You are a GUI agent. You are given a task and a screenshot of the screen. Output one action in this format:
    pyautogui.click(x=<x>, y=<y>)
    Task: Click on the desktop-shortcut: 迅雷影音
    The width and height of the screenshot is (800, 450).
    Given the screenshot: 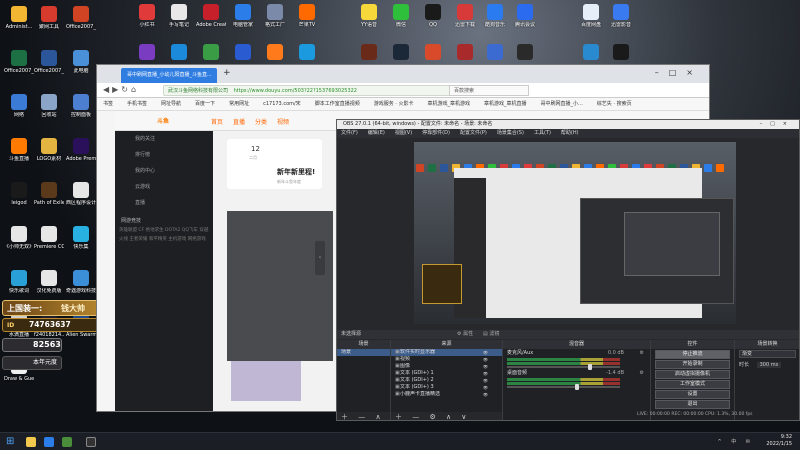 What is the action you would take?
    pyautogui.click(x=621, y=16)
    